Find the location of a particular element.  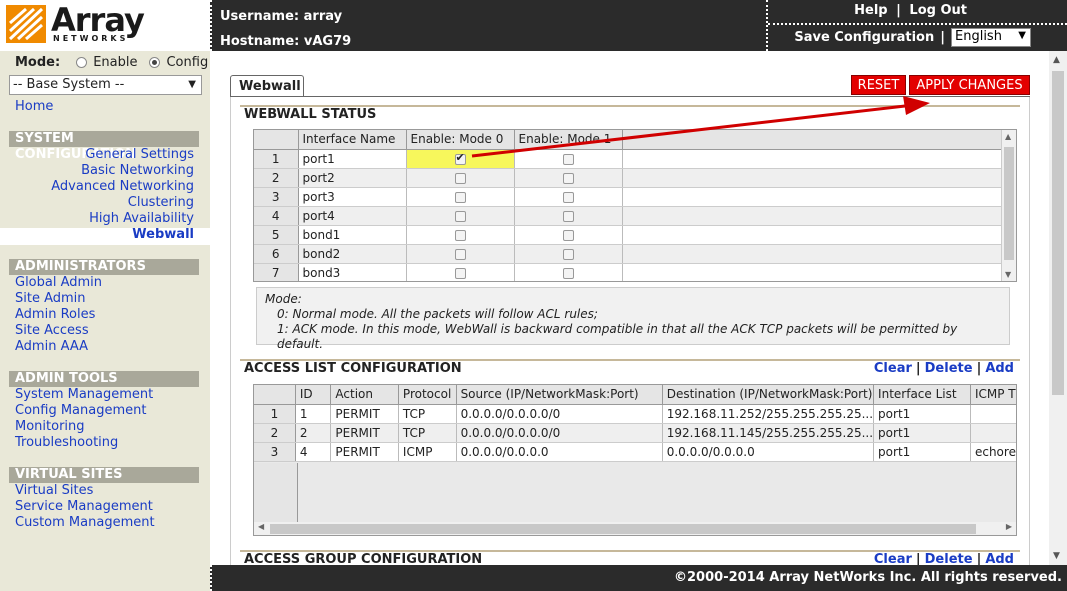

apply-changes-button: APPLY CHANGES is located at coordinates (969, 85).